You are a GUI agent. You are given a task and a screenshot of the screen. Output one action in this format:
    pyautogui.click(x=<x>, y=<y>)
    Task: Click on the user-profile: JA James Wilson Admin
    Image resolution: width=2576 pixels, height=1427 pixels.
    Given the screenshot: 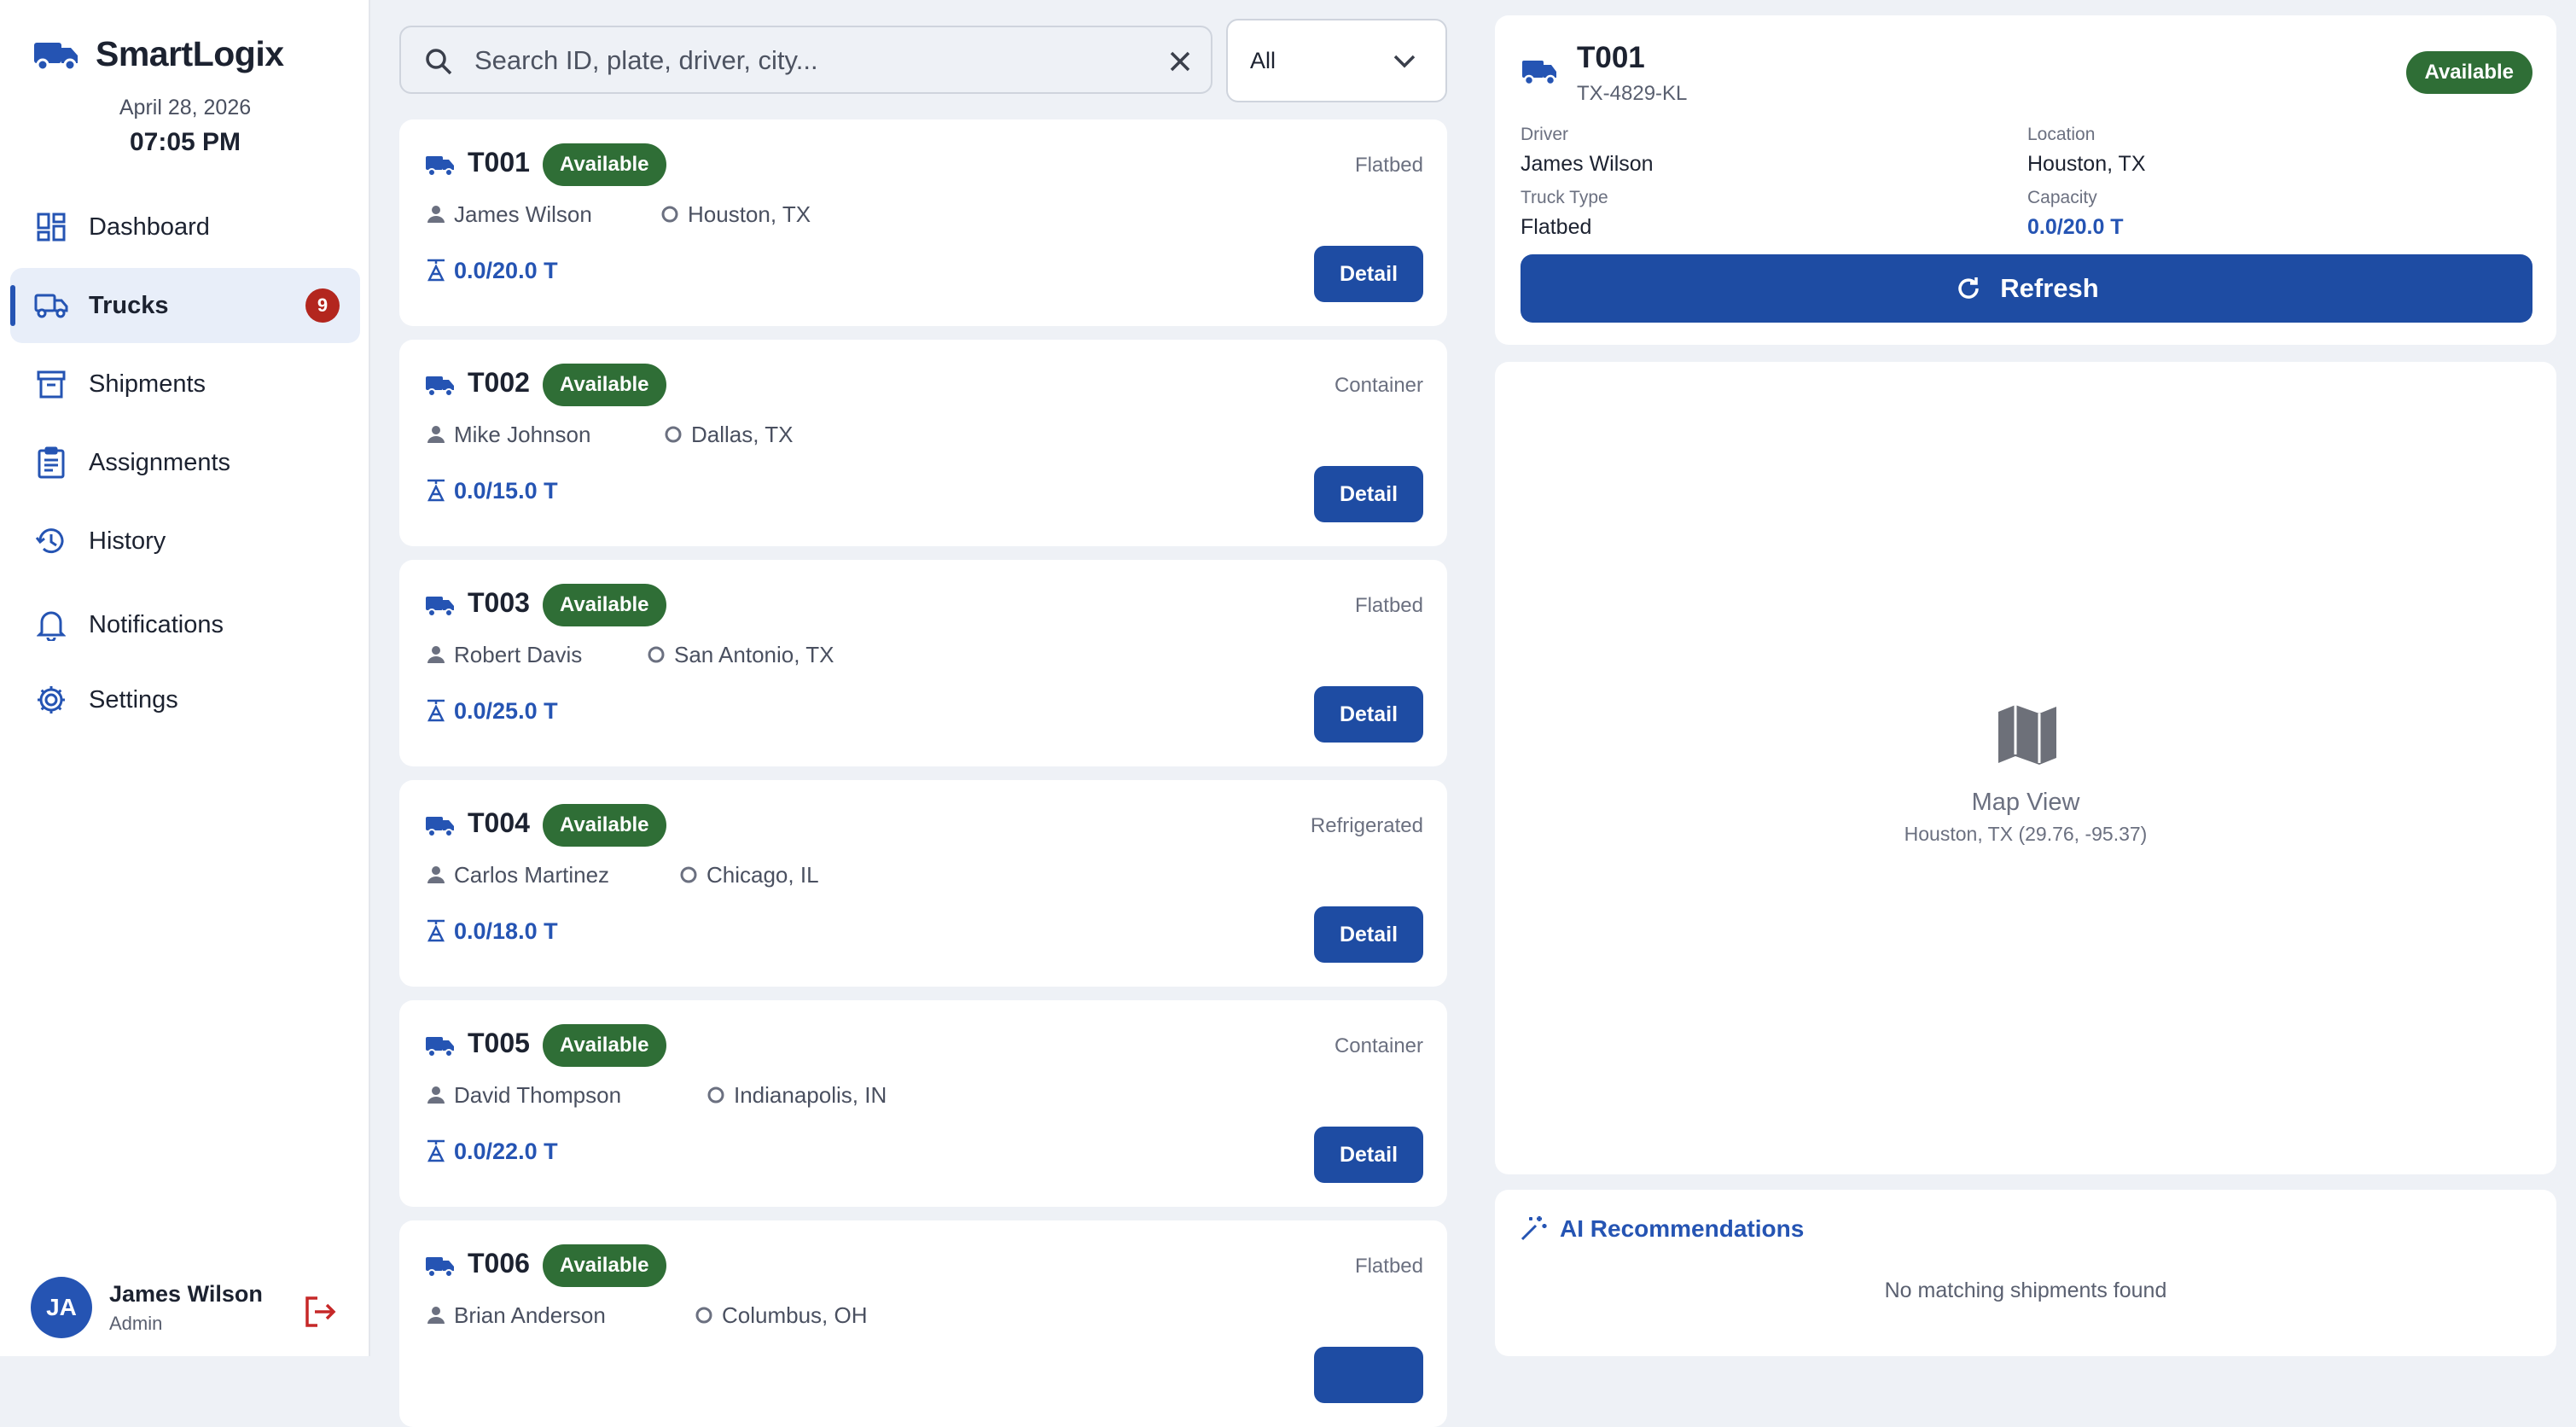 What is the action you would take?
    pyautogui.click(x=147, y=1307)
    